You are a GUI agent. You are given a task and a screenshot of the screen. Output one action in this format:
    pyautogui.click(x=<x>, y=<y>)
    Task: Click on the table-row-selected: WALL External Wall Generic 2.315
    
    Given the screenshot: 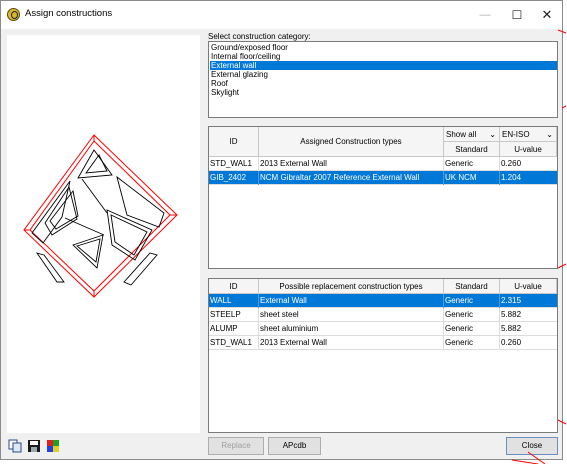 What is the action you would take?
    pyautogui.click(x=383, y=301)
    